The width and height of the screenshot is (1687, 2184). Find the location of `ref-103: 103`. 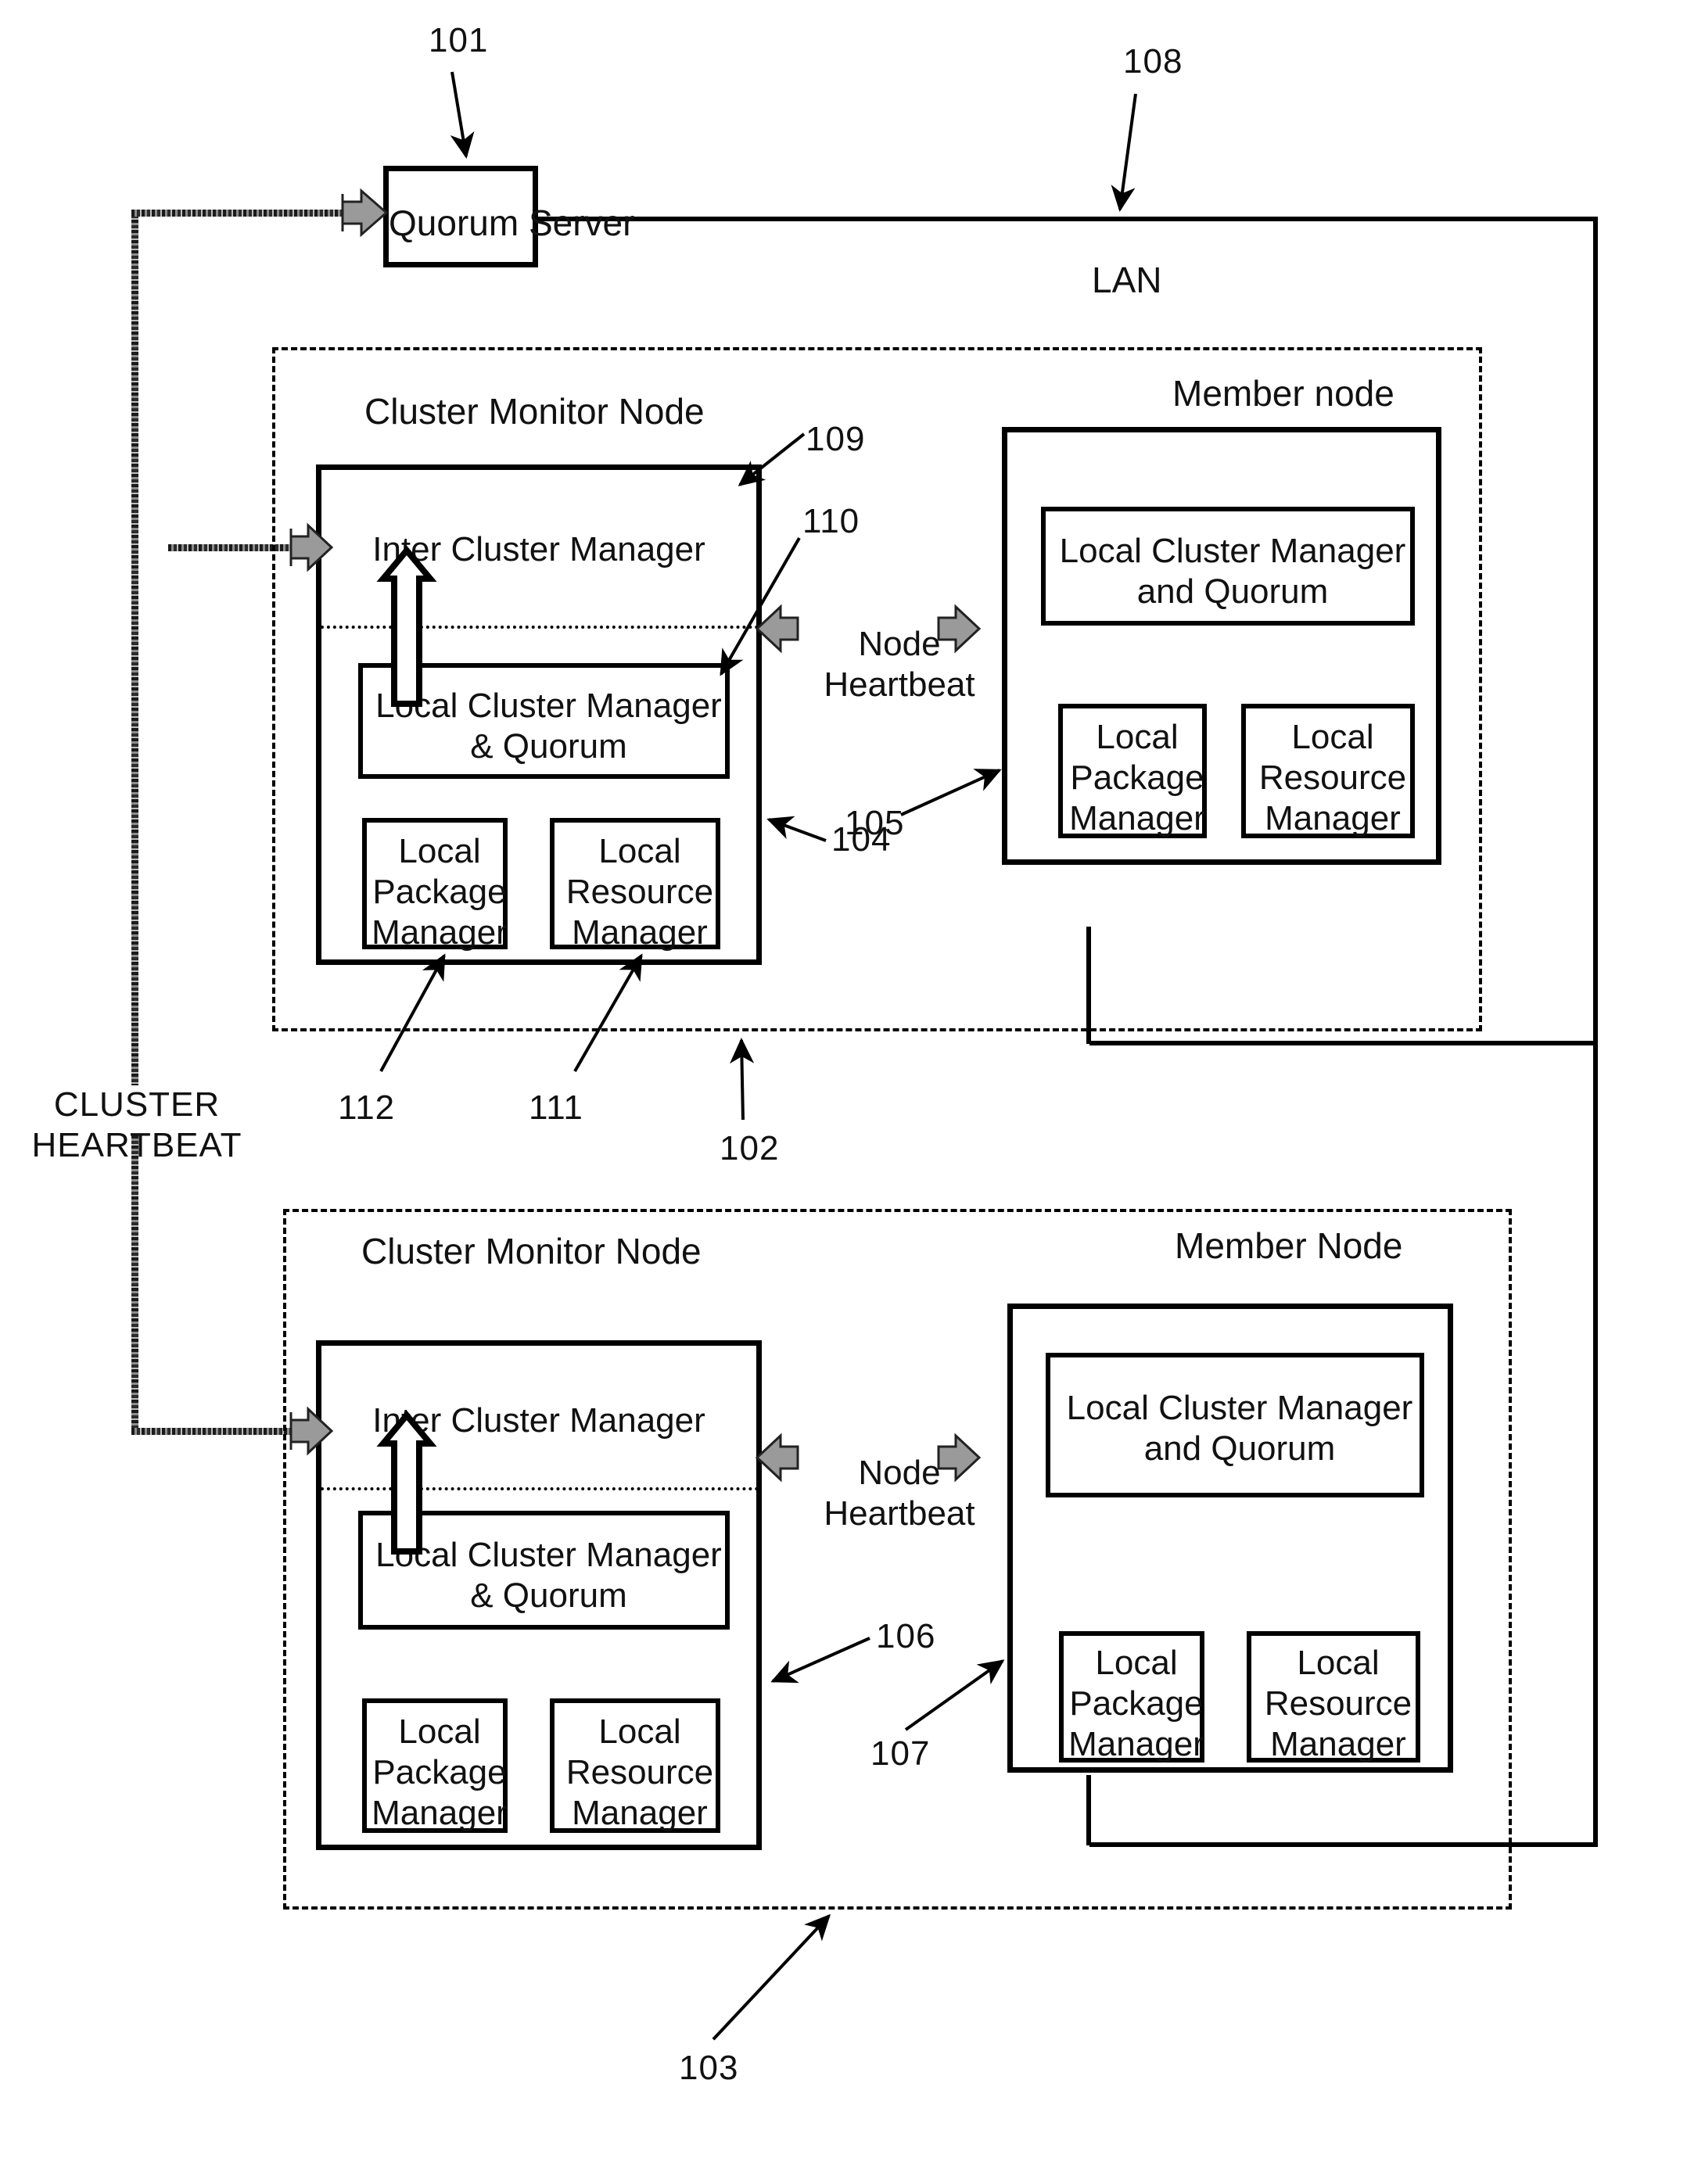

ref-103: 103 is located at coordinates (709, 2068).